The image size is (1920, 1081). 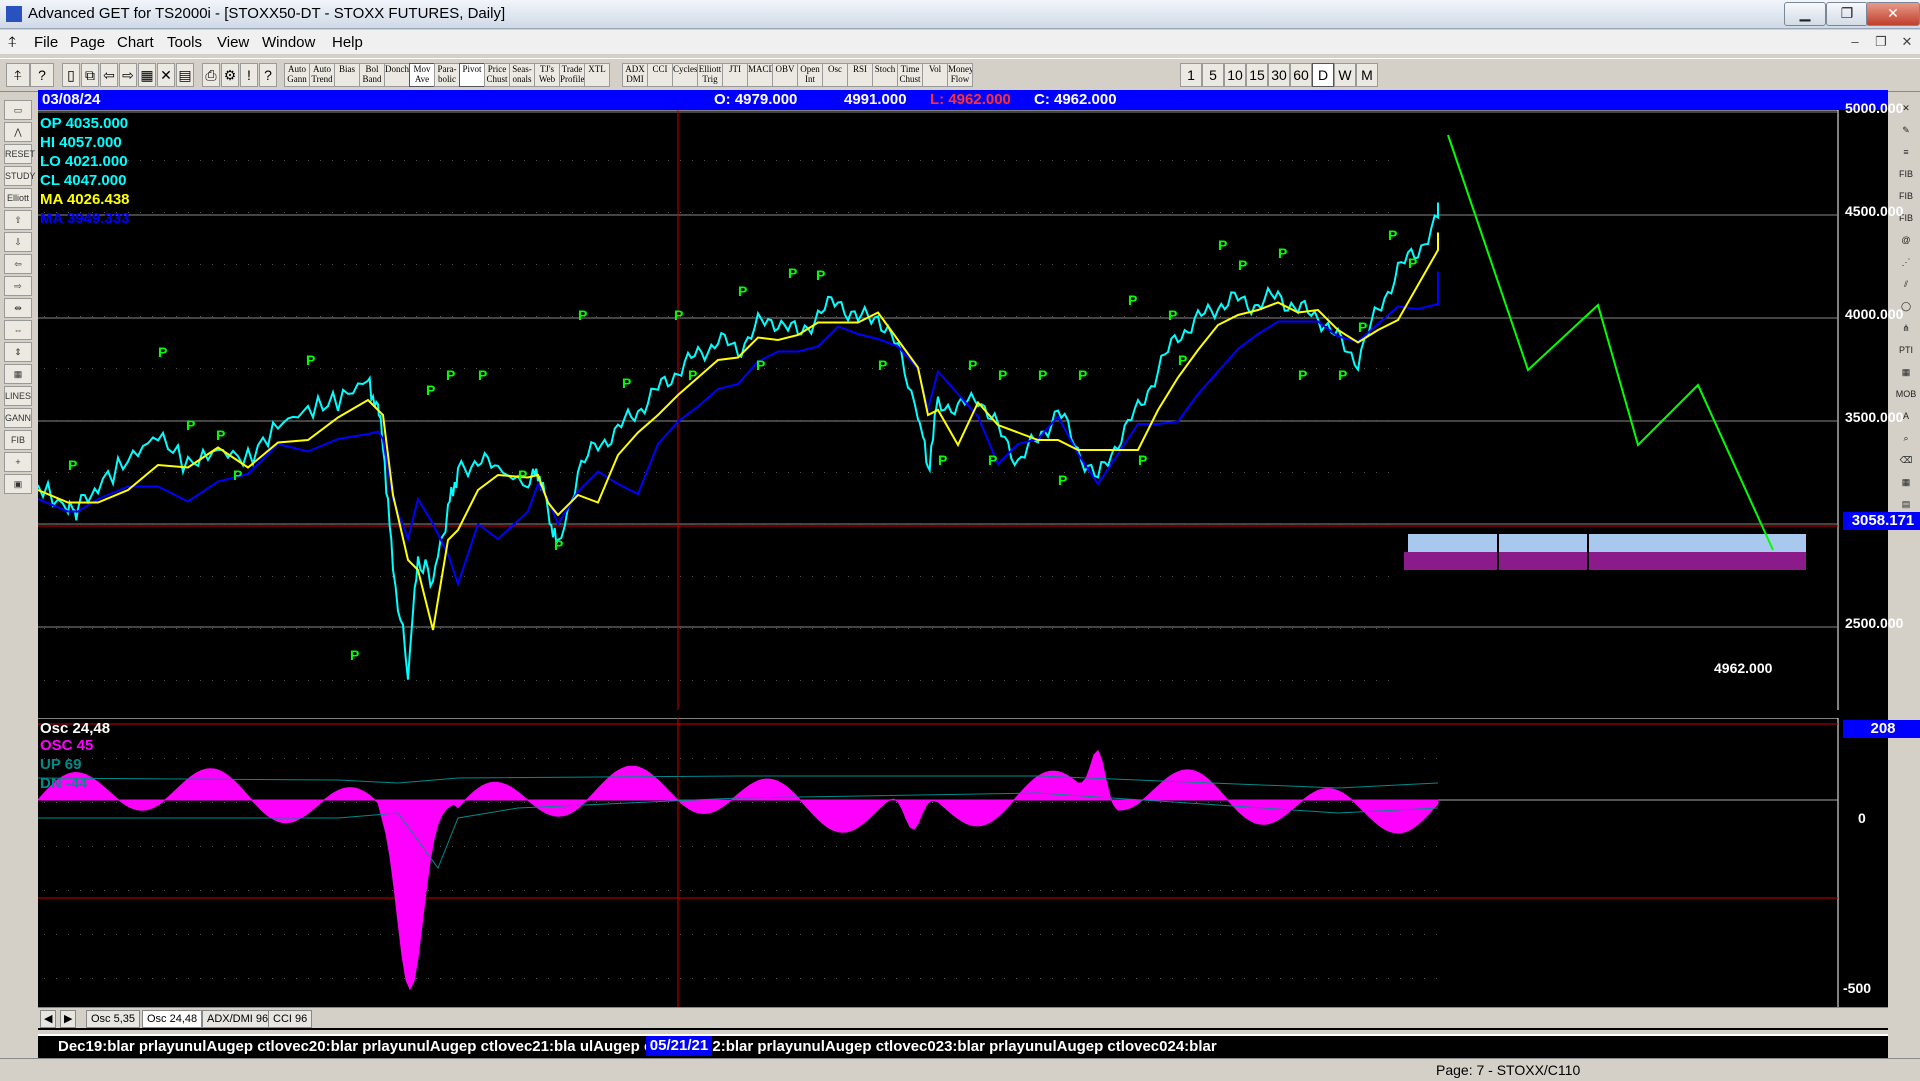 What do you see at coordinates (760, 75) in the screenshot?
I see `study-button-macd: MACD` at bounding box center [760, 75].